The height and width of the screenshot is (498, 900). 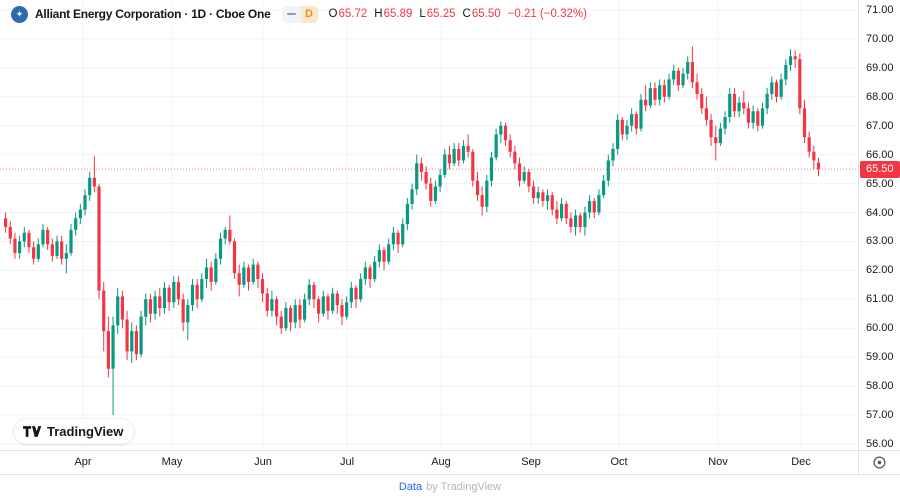 I want to click on price-axis-label: 70.00, so click(x=880, y=38).